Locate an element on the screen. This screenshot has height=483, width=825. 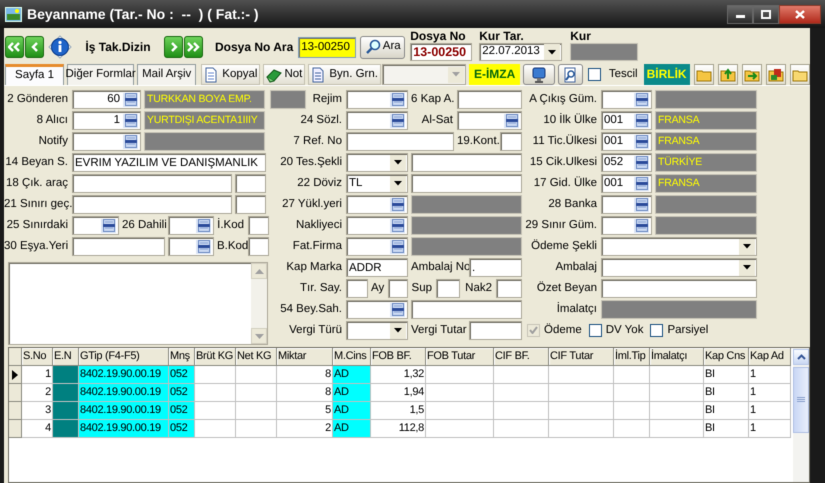
minimize-button is located at coordinates (740, 14).